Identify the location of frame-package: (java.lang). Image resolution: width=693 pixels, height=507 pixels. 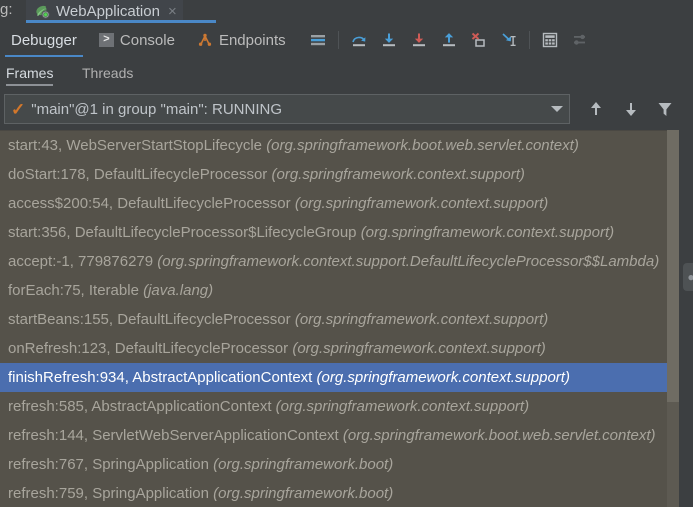
(178, 290).